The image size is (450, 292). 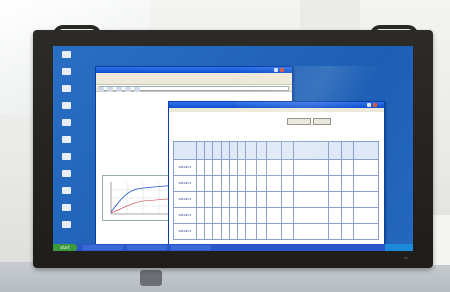 I want to click on front-window-menubar, so click(x=276, y=110).